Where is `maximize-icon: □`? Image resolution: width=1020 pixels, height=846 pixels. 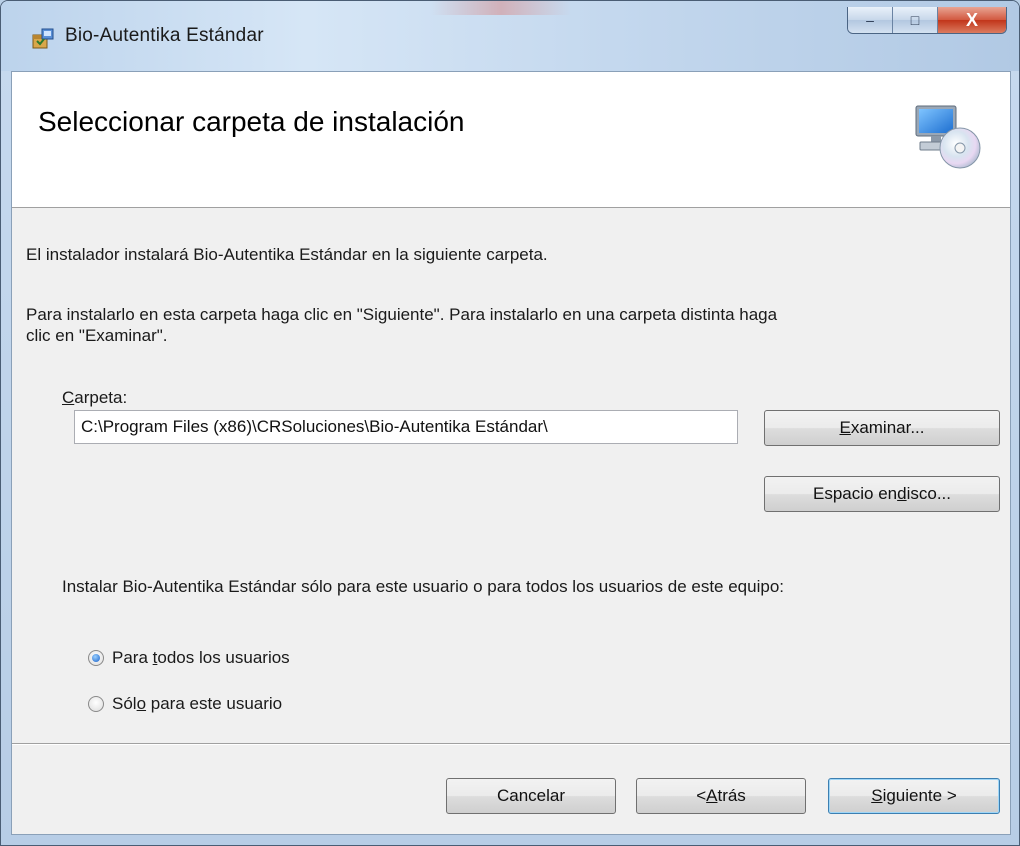 maximize-icon: □ is located at coordinates (915, 20).